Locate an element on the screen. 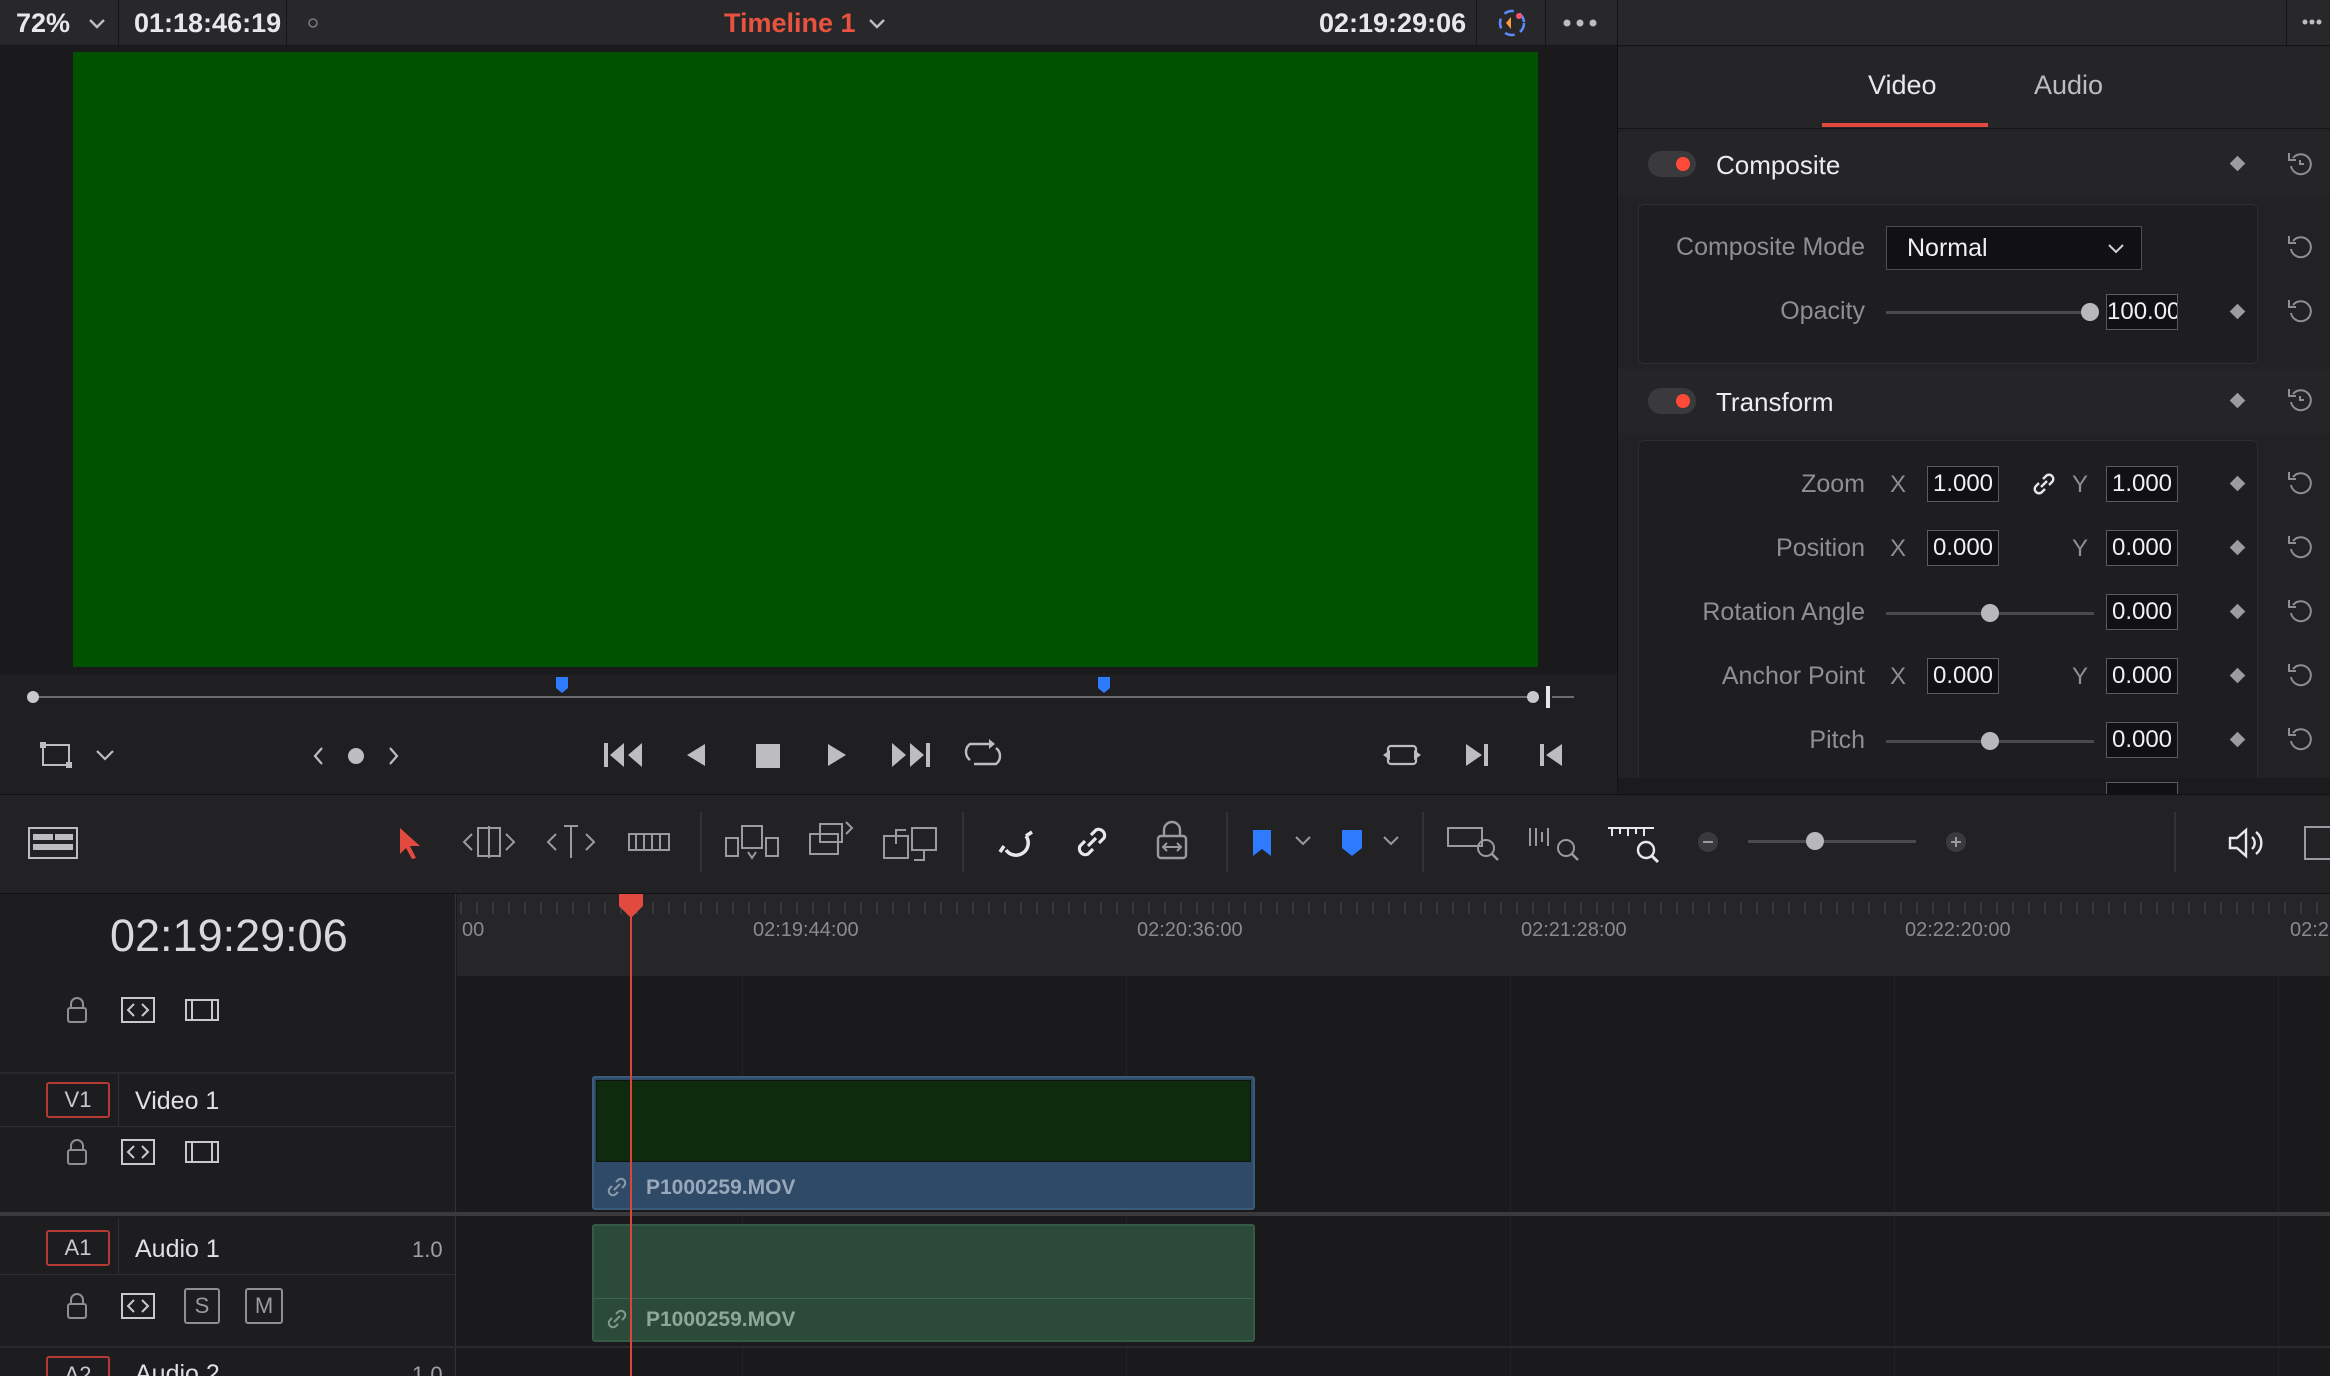  zoom-y-field: 1.000 is located at coordinates (2142, 484).